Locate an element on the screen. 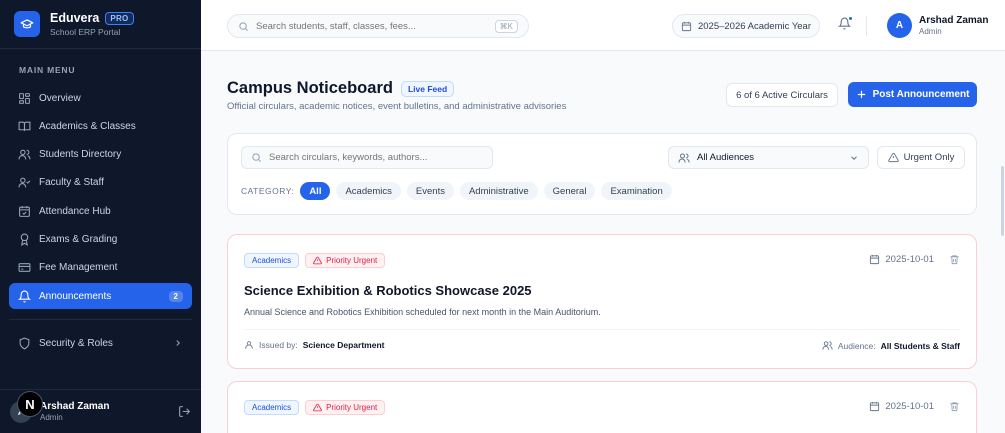 The image size is (1005, 433). category-chip-academics: Academics is located at coordinates (368, 191).